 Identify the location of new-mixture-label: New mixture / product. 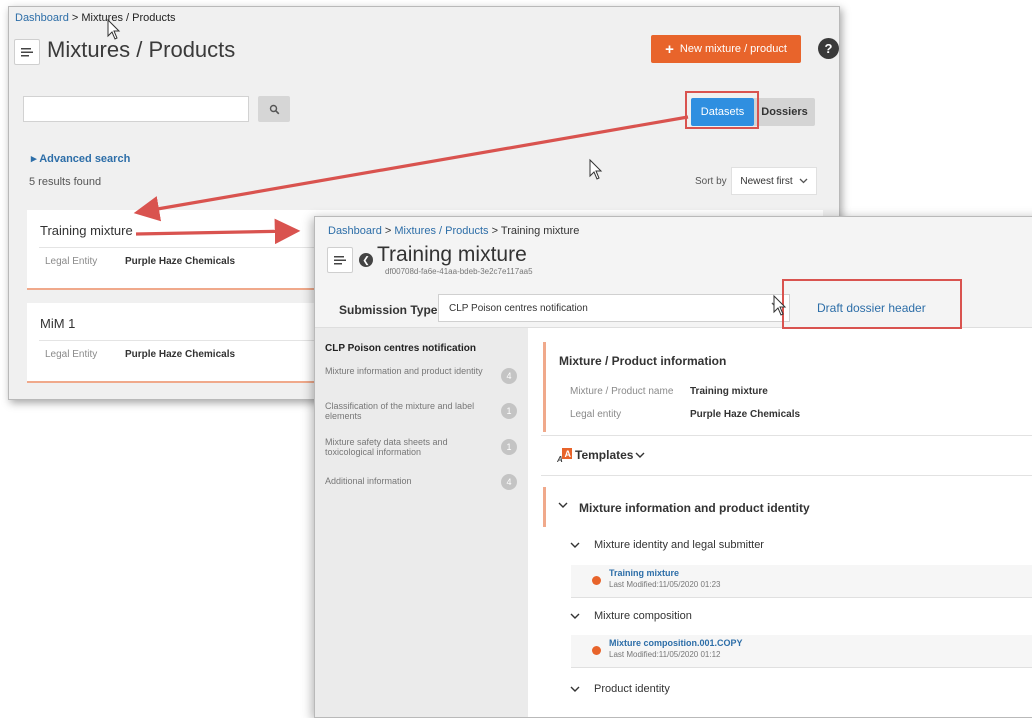
(733, 49).